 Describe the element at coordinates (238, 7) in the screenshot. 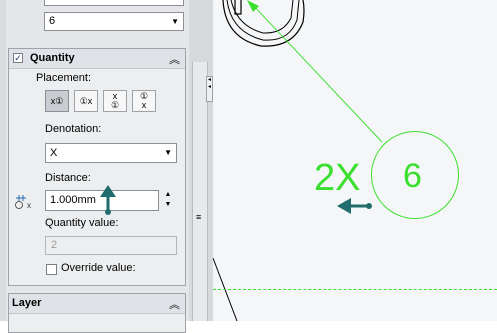

I see `part-slot` at that location.